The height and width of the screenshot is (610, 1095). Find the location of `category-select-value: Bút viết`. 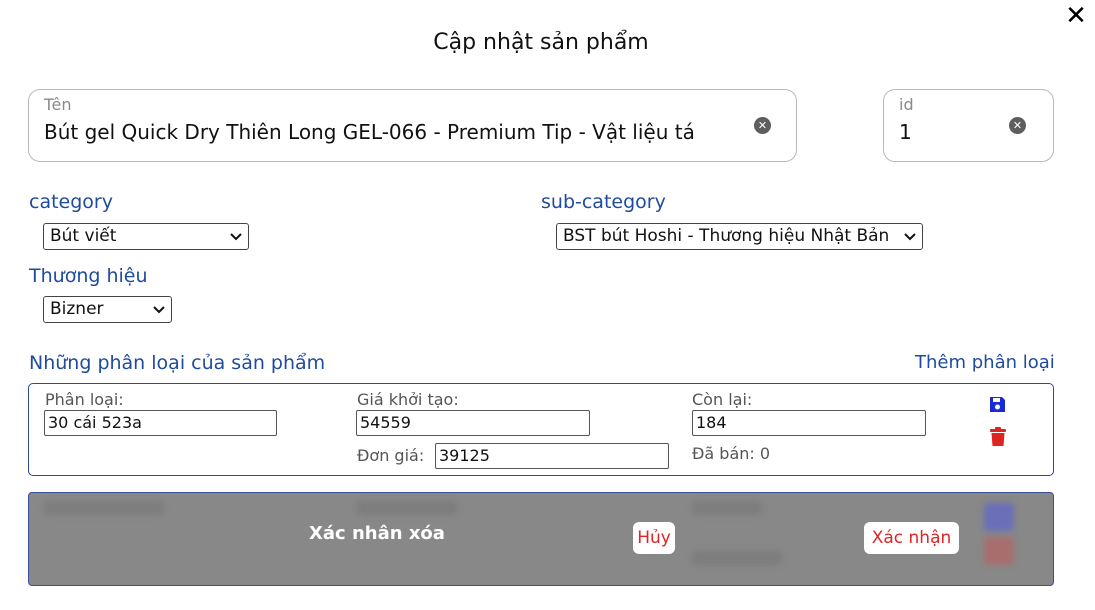

category-select-value: Bút viết is located at coordinates (83, 236).